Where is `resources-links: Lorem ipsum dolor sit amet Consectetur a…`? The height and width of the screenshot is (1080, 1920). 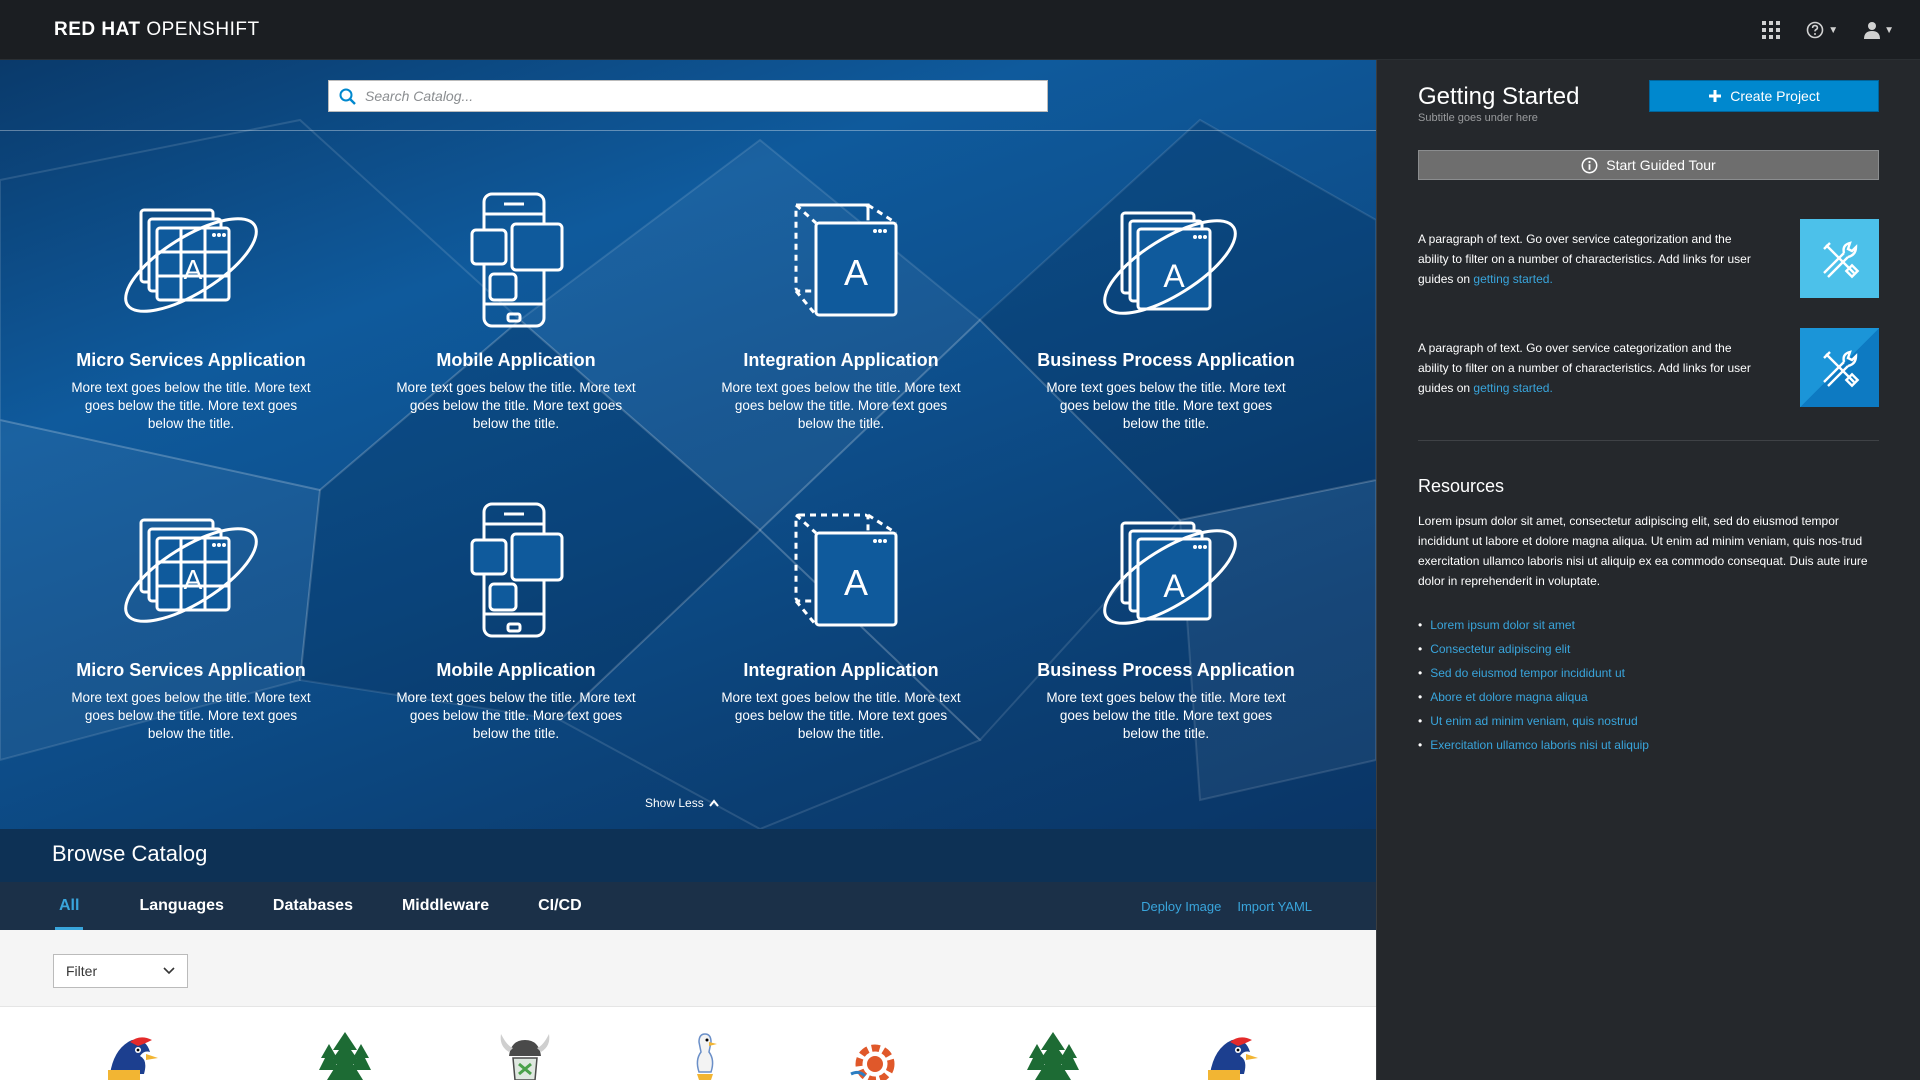 resources-links: Lorem ipsum dolor sit amet Consectetur a… is located at coordinates (1648, 685).